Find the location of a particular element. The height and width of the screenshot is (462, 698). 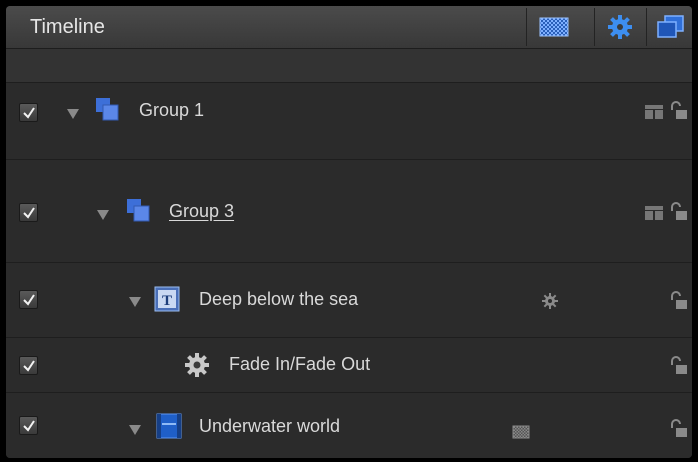

layer-row-underwater-world: Underwater world is located at coordinates (349, 425).